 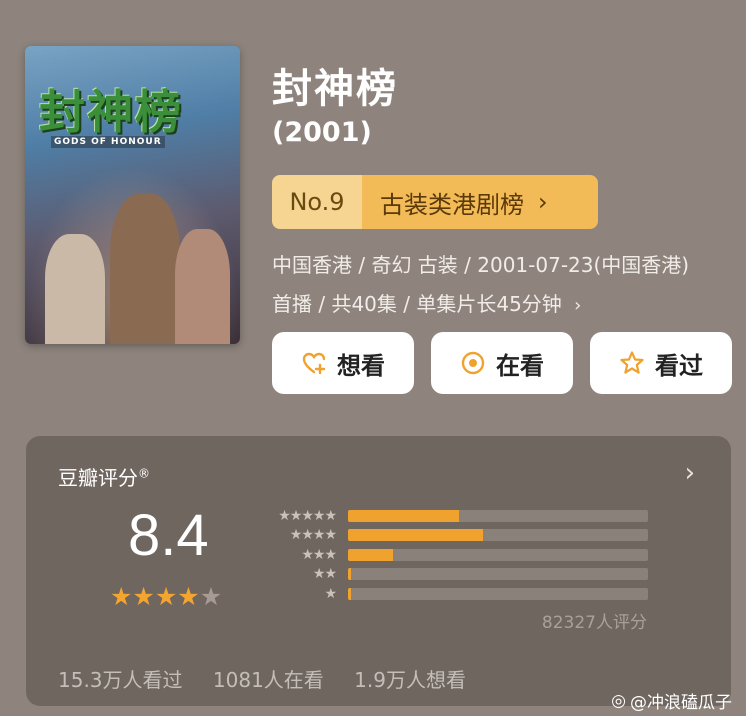 I want to click on meta-info-line: 中国香港 / 奇幻 古装 / 2001-07-23(中国香港), so click(x=481, y=265).